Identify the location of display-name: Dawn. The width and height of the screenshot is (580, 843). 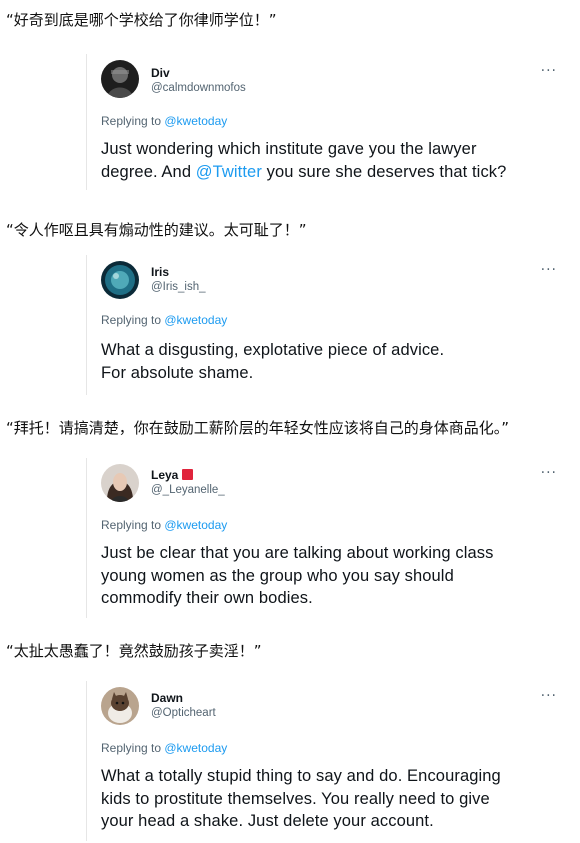
(167, 698).